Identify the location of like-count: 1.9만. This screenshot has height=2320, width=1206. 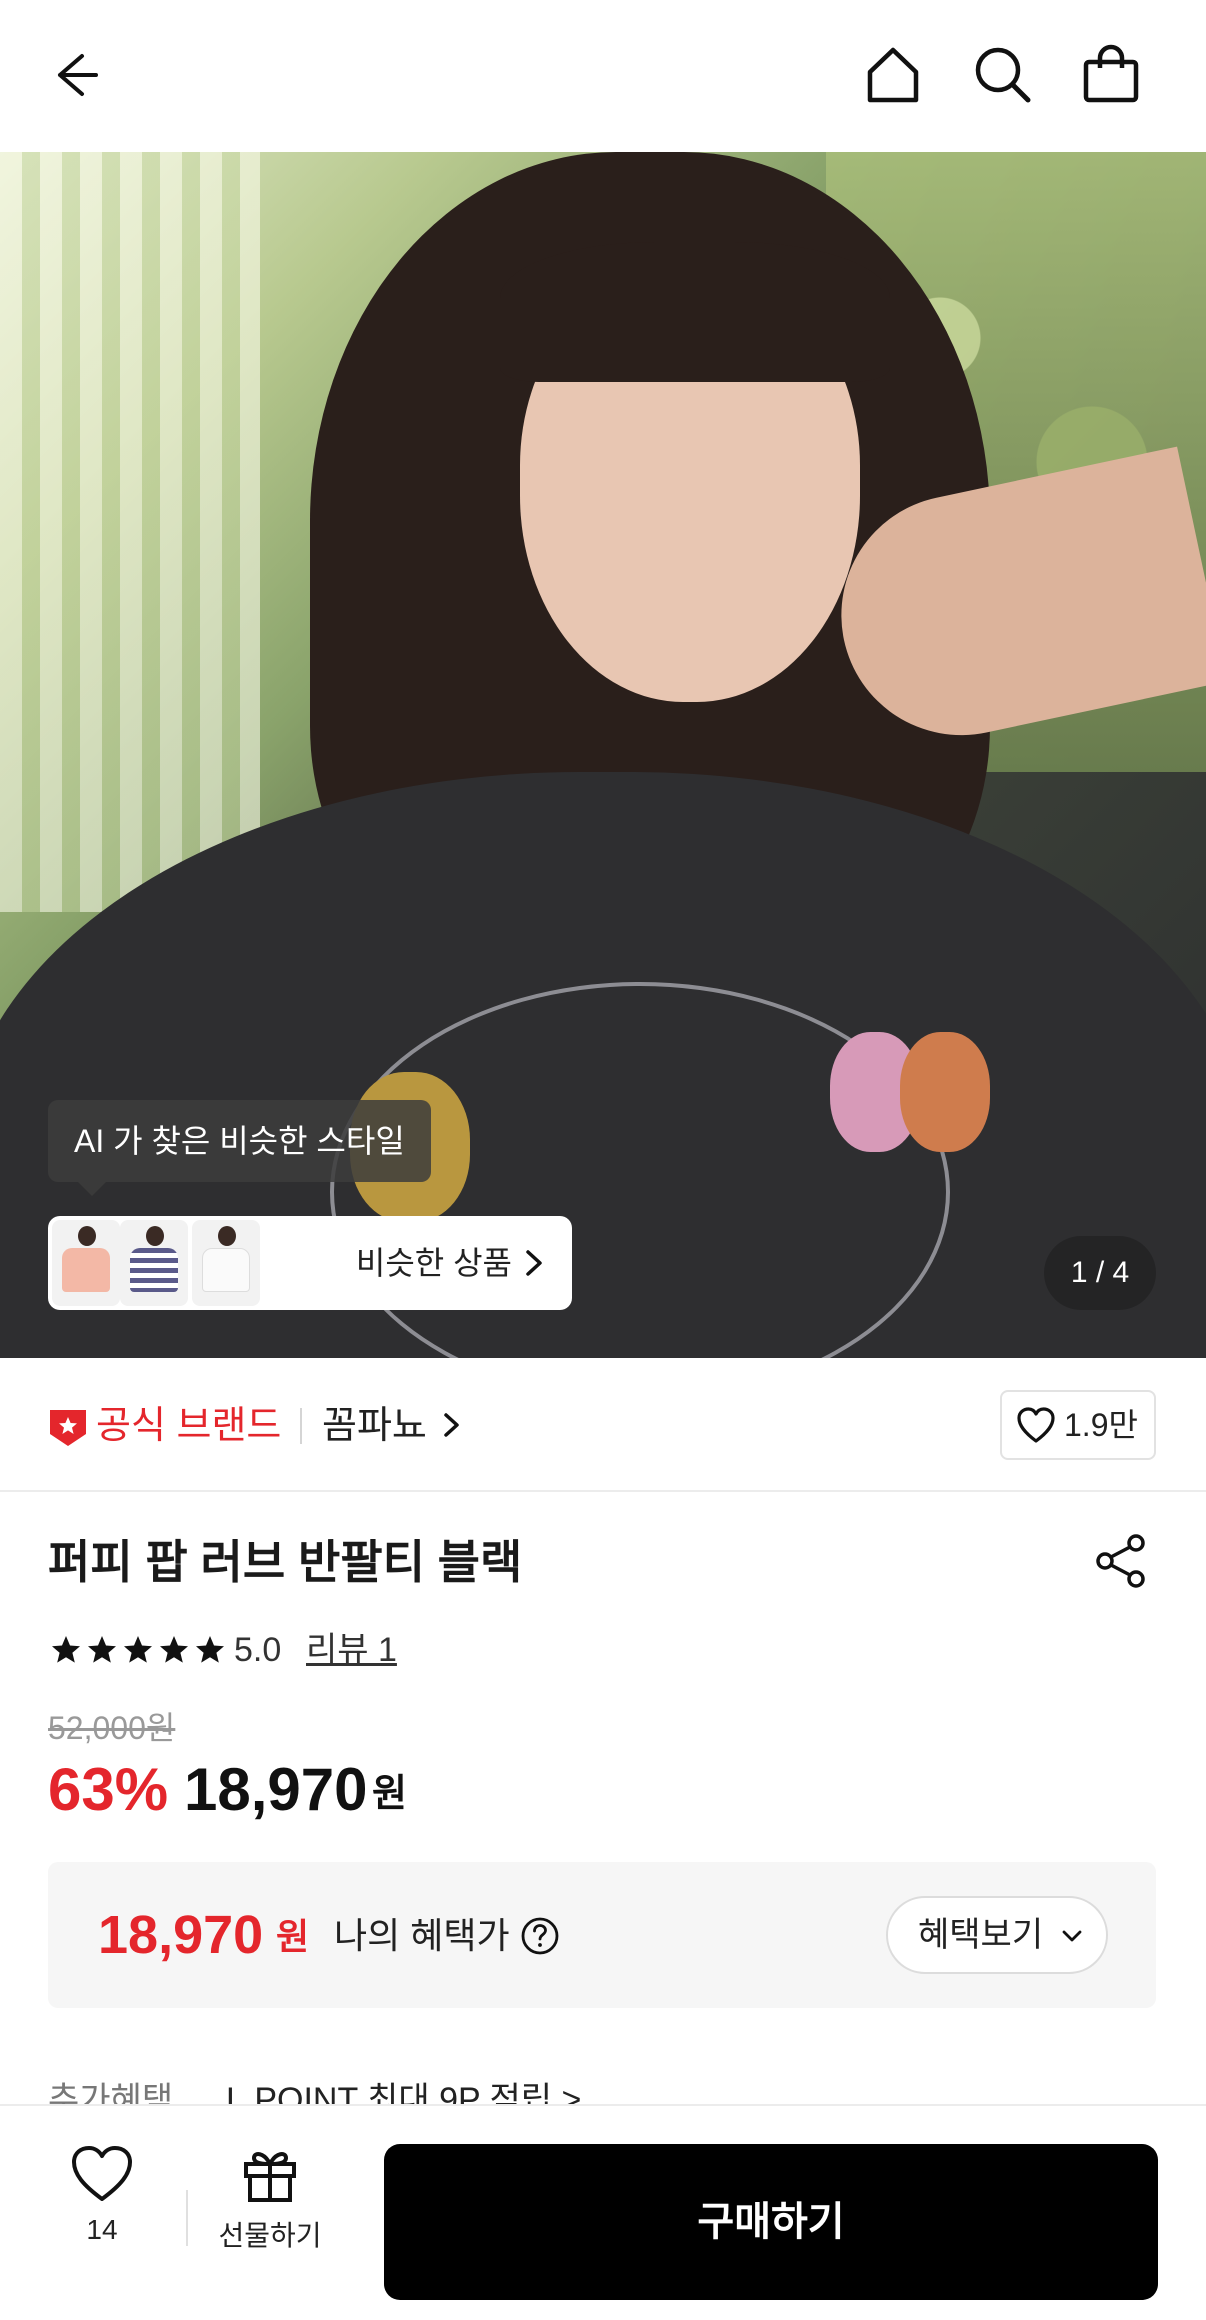
(1101, 1425).